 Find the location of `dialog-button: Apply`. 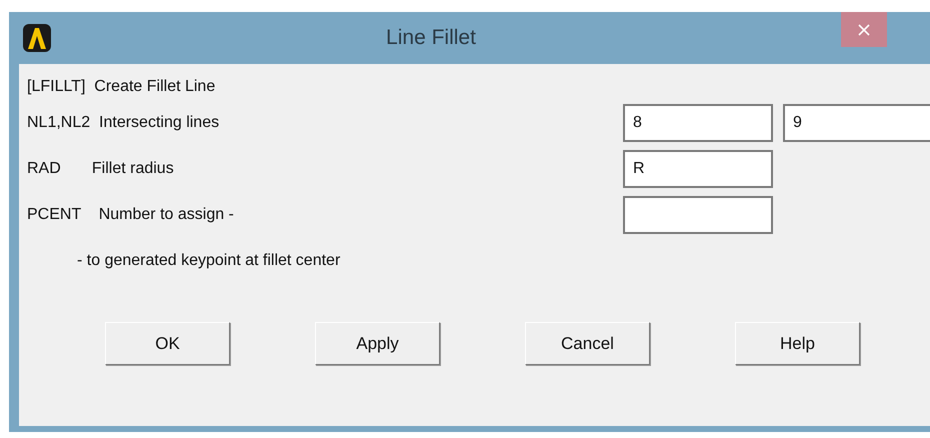

dialog-button: Apply is located at coordinates (377, 343).